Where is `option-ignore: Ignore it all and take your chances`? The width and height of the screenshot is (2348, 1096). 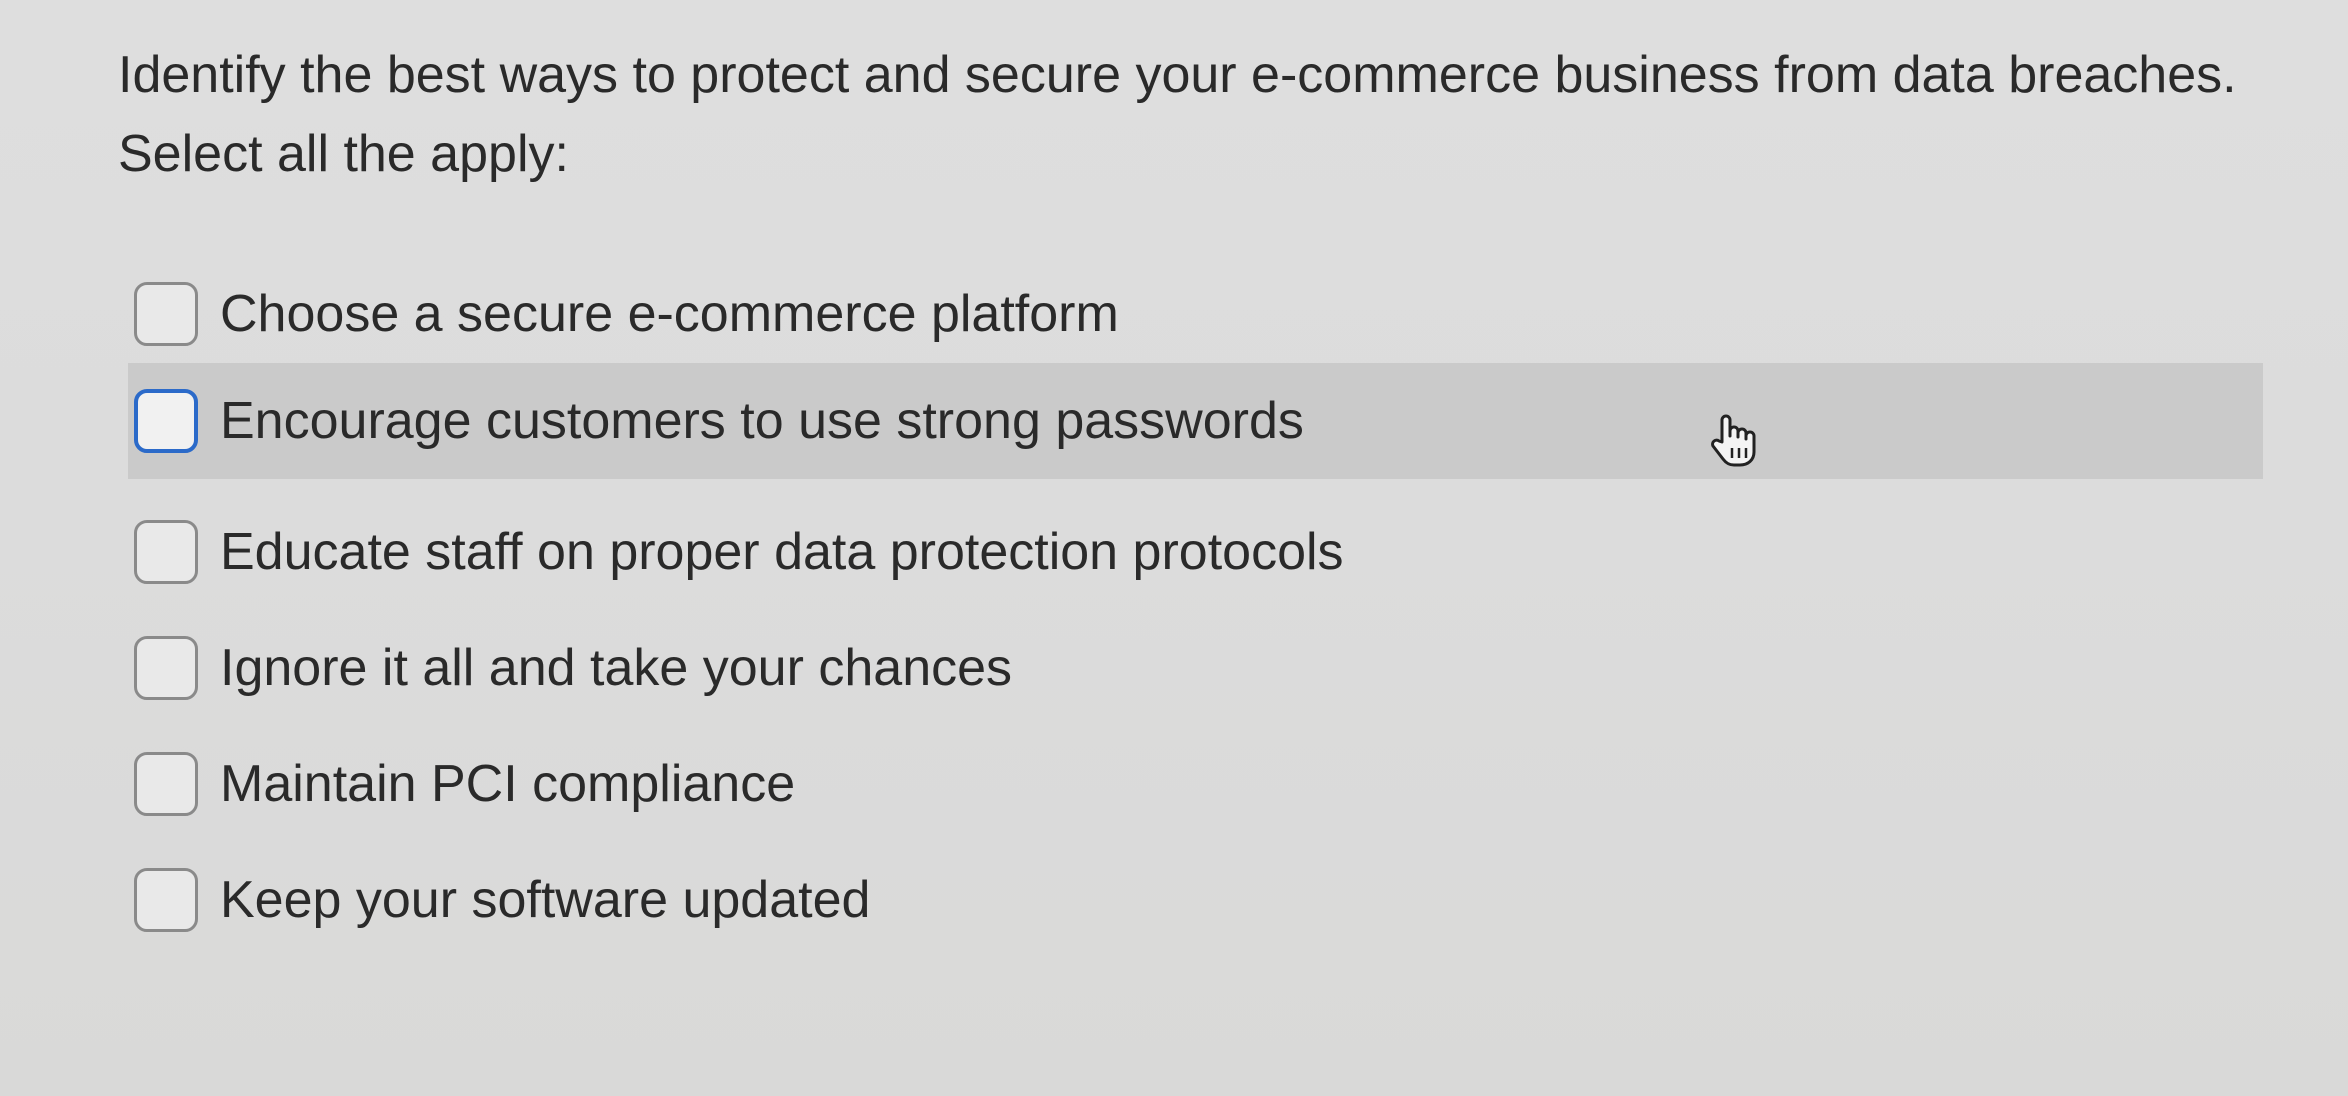 option-ignore: Ignore it all and take your chances is located at coordinates (1195, 668).